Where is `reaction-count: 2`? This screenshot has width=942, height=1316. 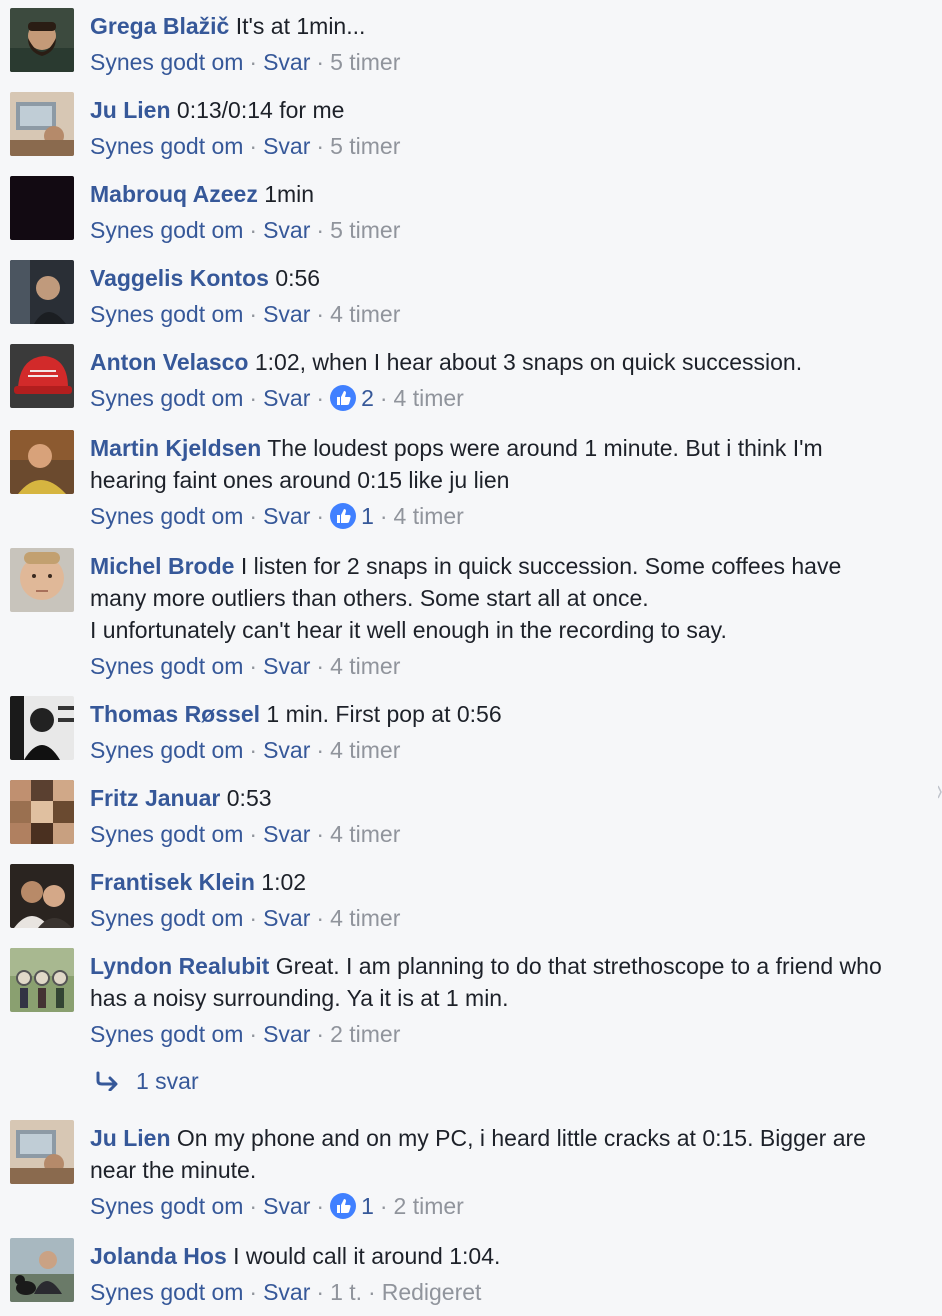
reaction-count: 2 is located at coordinates (367, 398).